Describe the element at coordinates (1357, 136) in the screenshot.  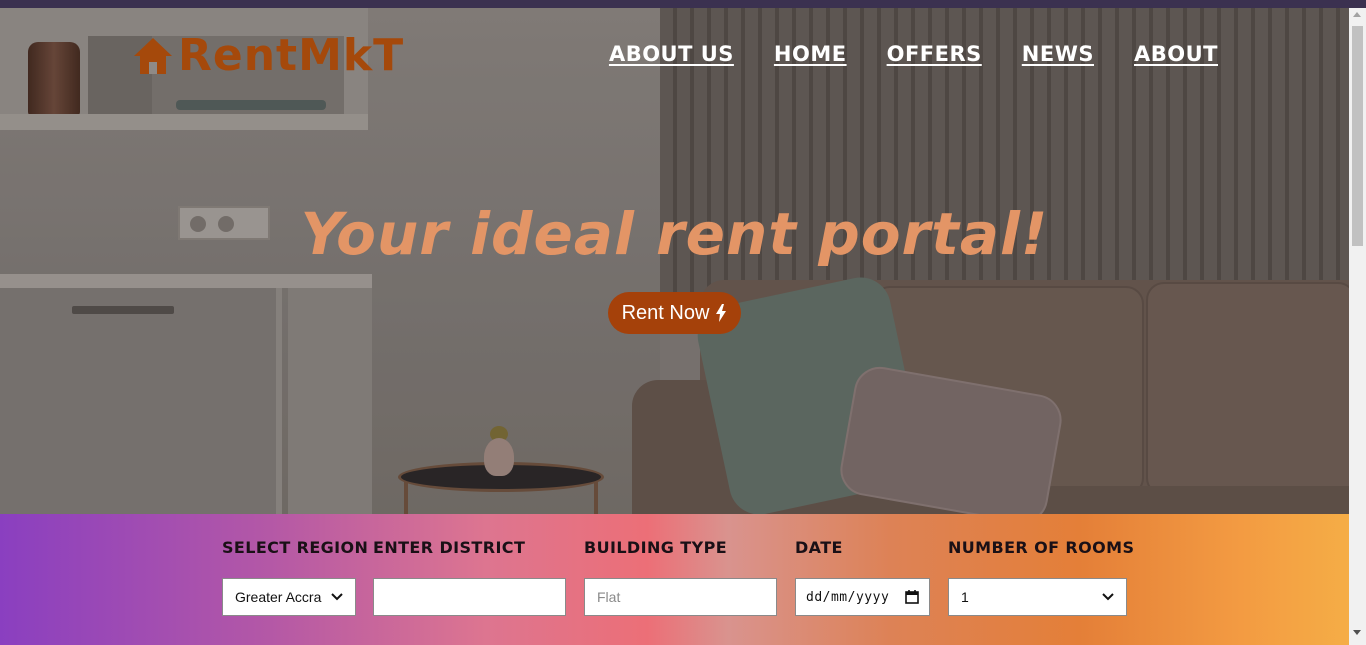
I see `scroll-thumb` at that location.